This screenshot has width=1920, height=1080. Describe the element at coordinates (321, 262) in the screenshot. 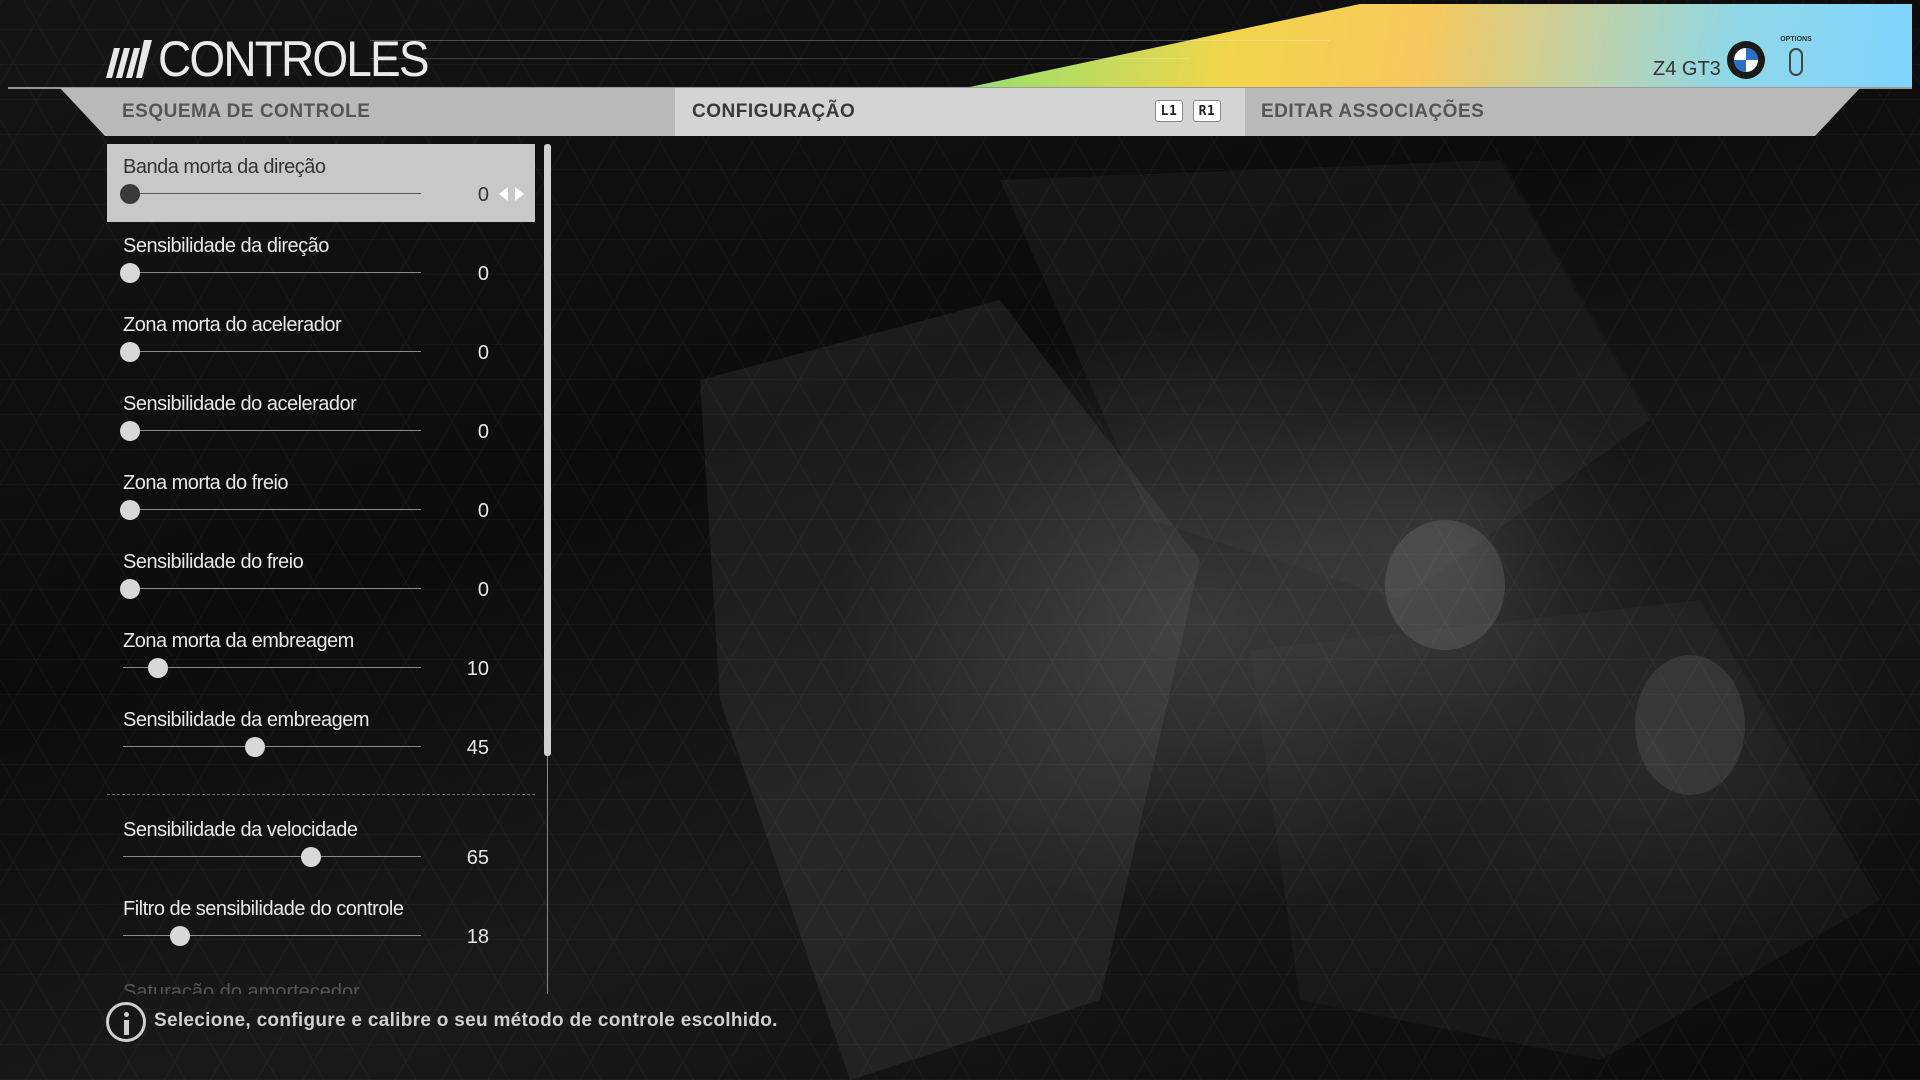

I see `setting-row: Sensibilidade da direção 0` at that location.